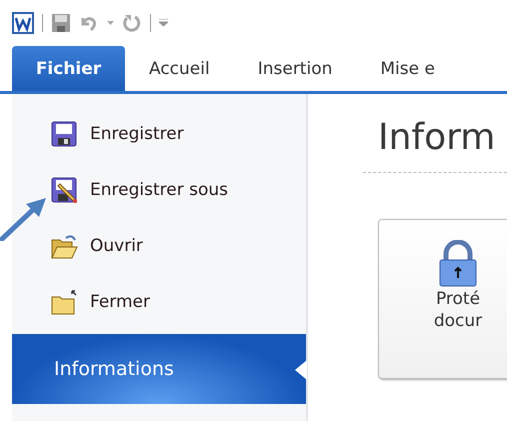 The width and height of the screenshot is (507, 421). What do you see at coordinates (110, 23) in the screenshot?
I see `dropdown-caret-icon` at bounding box center [110, 23].